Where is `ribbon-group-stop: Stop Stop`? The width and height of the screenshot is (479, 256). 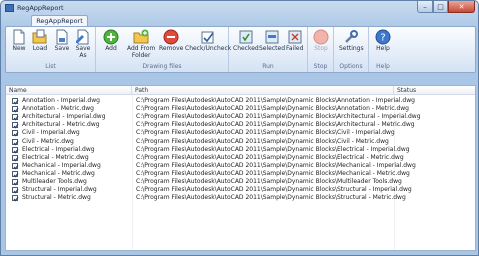 ribbon-group-stop: Stop Stop is located at coordinates (321, 49).